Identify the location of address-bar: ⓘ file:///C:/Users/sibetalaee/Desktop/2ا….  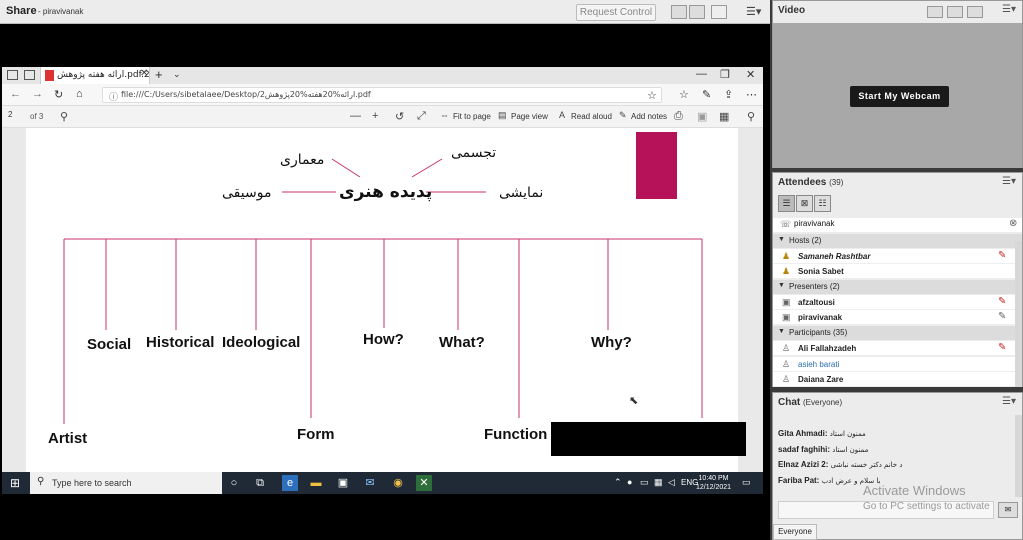
(382, 95).